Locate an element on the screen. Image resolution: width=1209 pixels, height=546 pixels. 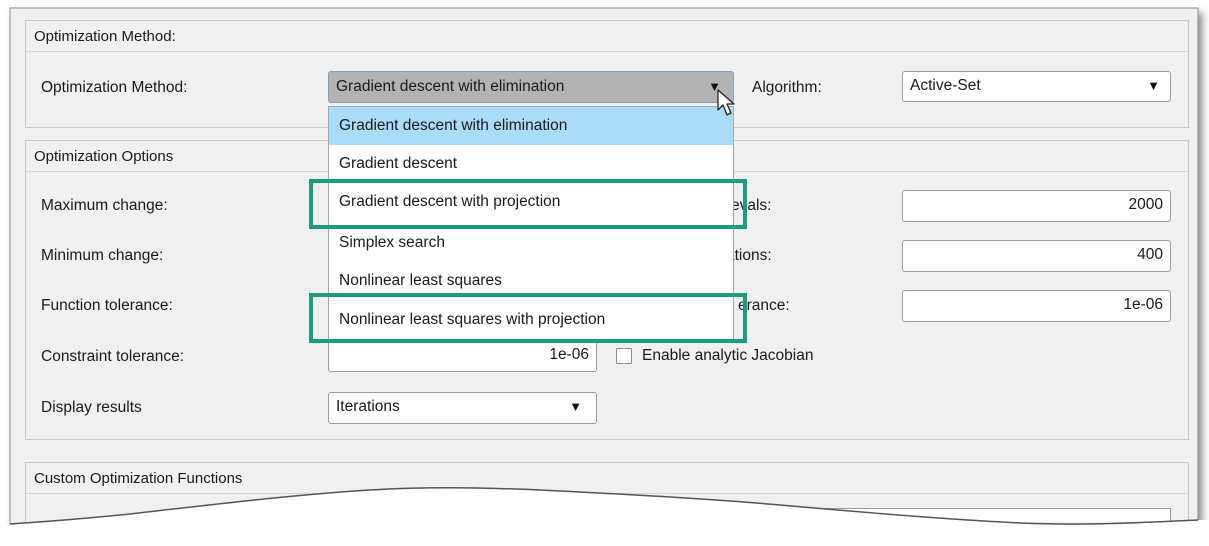
parameter-tolerance-field: 1e-06 is located at coordinates (1036, 306).